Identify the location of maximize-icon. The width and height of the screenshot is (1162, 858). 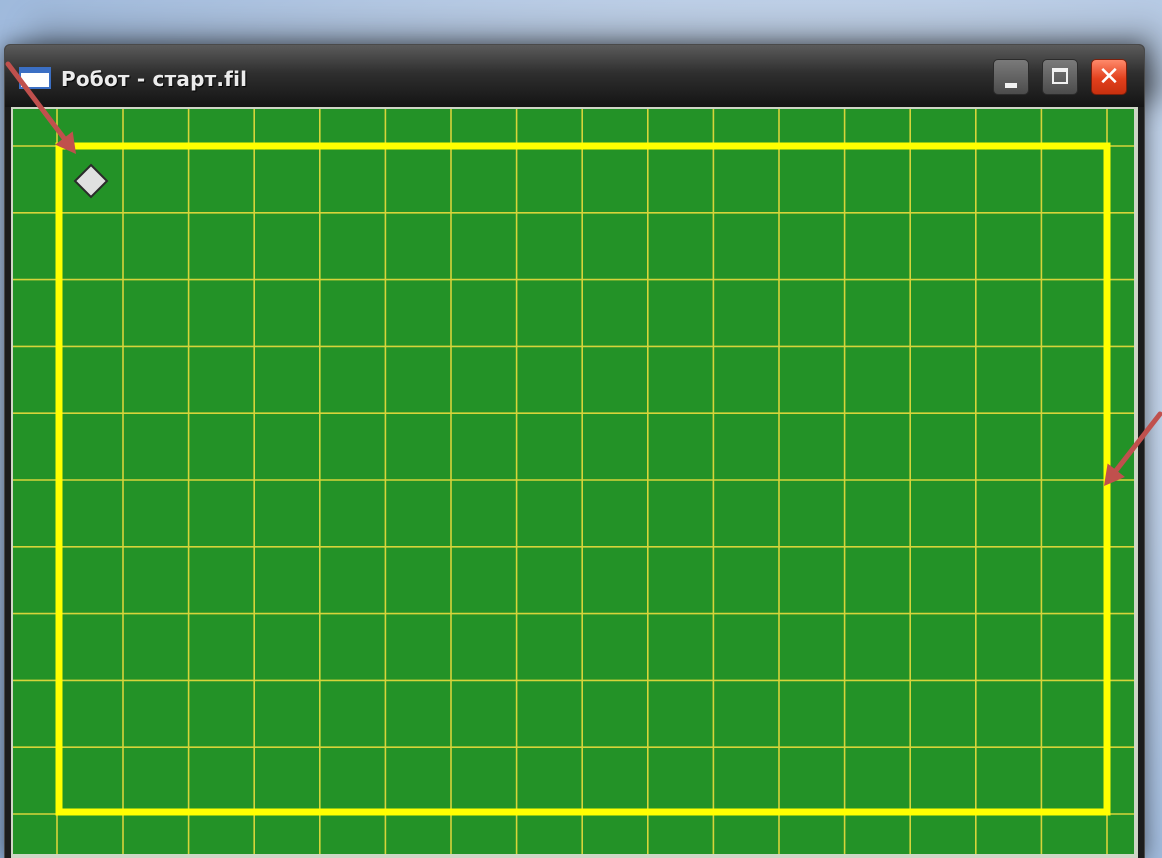
(1060, 76).